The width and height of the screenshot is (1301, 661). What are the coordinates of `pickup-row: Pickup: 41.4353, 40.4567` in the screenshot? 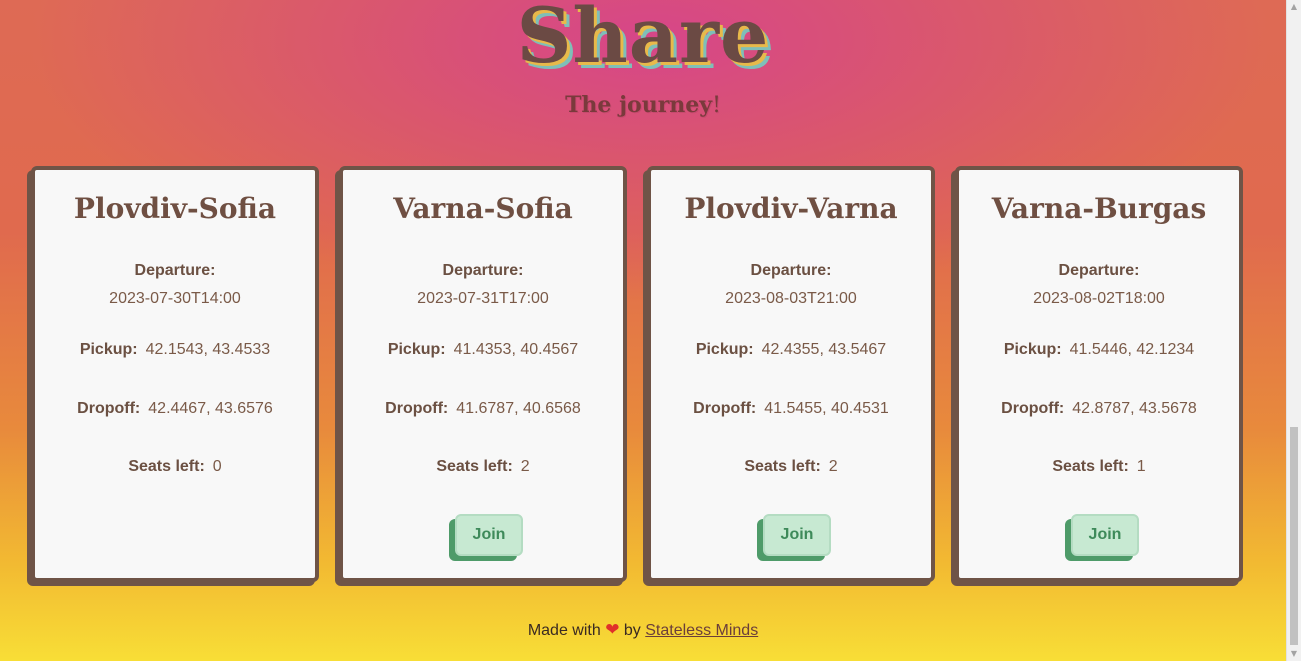 It's located at (483, 349).